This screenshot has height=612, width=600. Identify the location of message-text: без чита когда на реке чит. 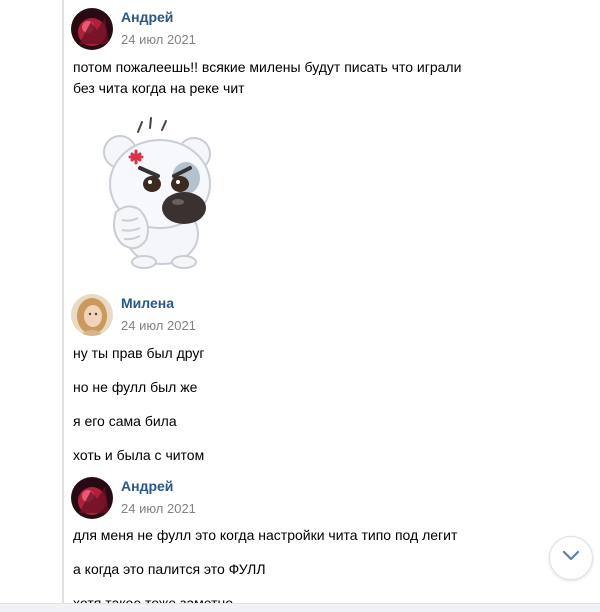
(159, 88).